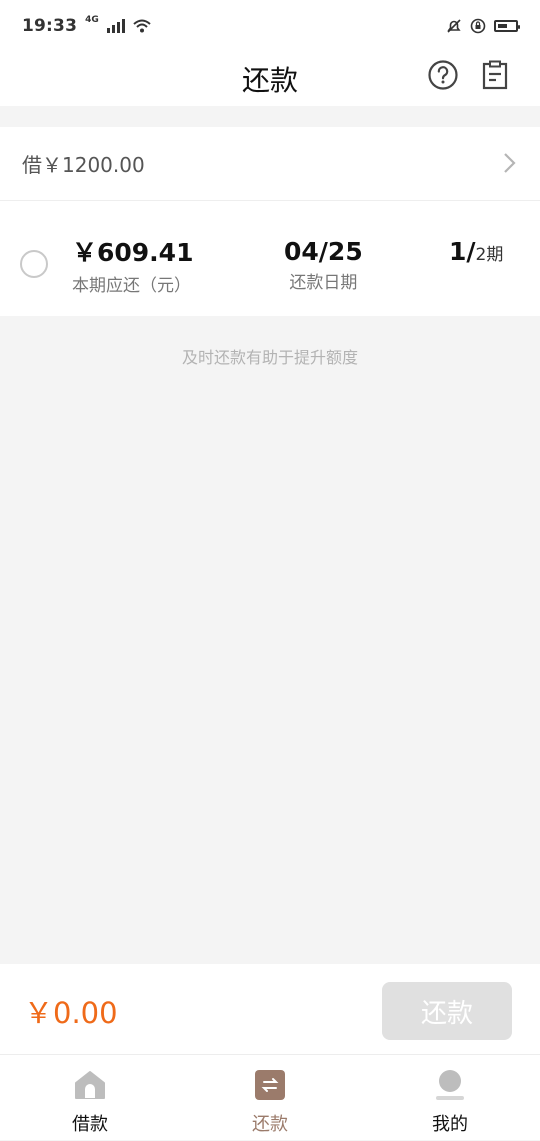  I want to click on repay-icon, so click(270, 1085).